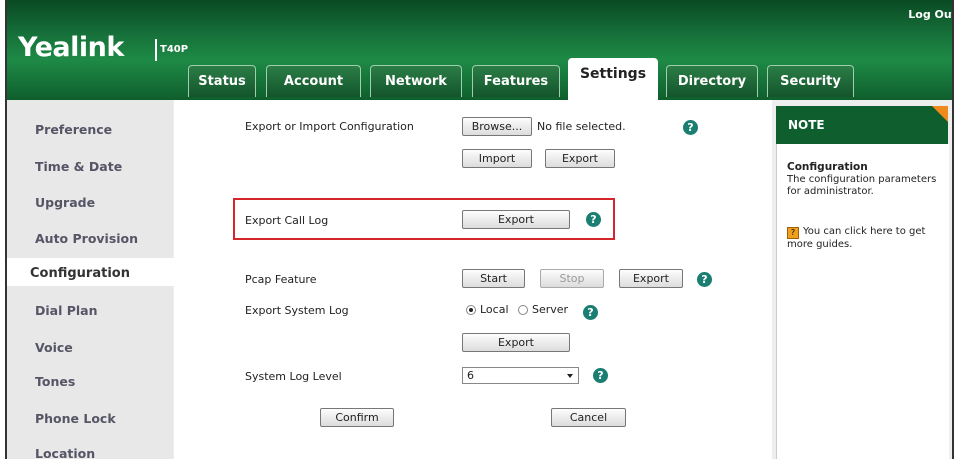 The height and width of the screenshot is (461, 963). I want to click on tab-network: Network, so click(416, 81).